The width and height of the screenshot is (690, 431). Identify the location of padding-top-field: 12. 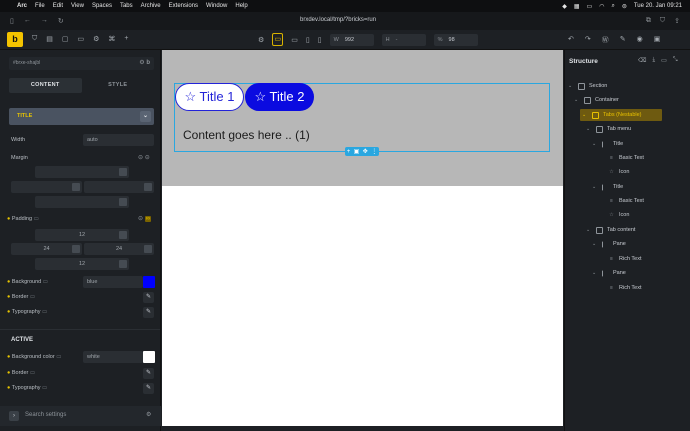
(82, 235).